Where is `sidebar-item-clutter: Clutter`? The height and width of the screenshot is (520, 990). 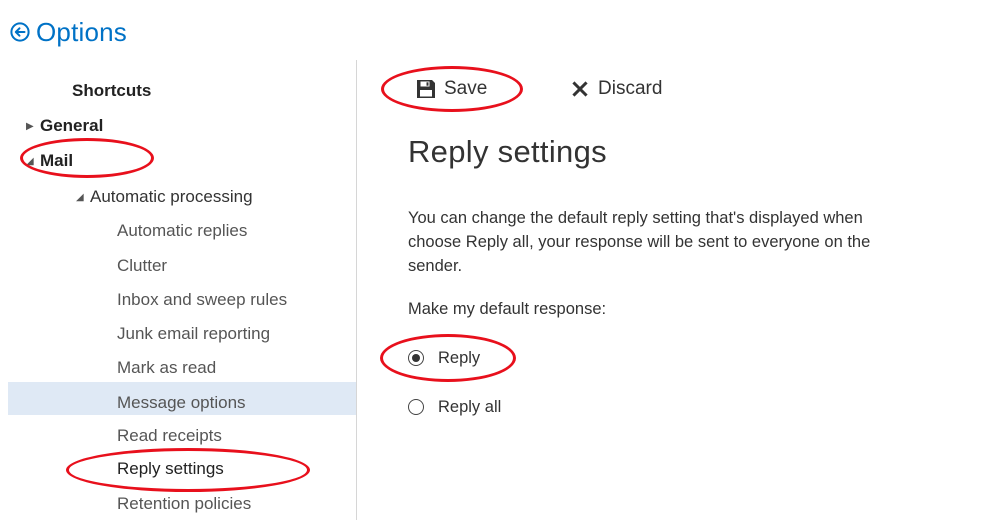
sidebar-item-clutter: Clutter is located at coordinates (142, 266).